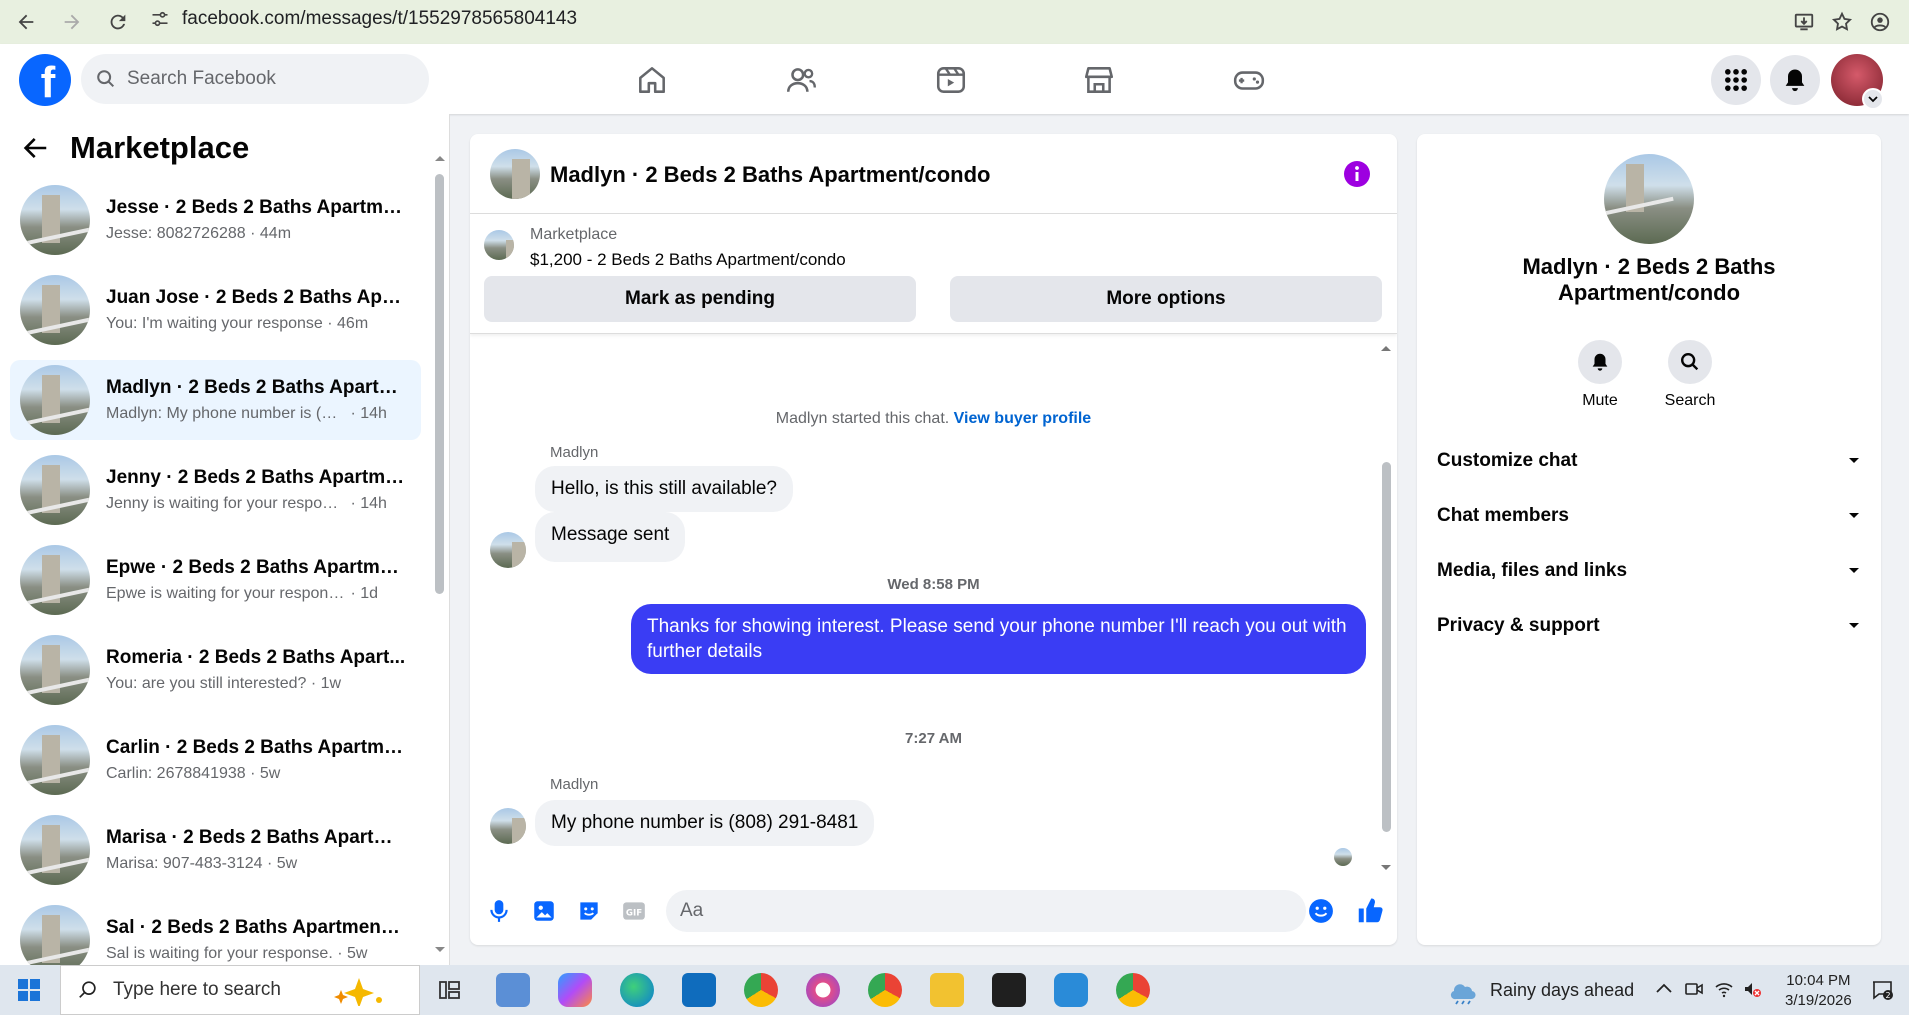 The width and height of the screenshot is (1909, 1015). I want to click on svg-text: 2, so click(1887, 995).